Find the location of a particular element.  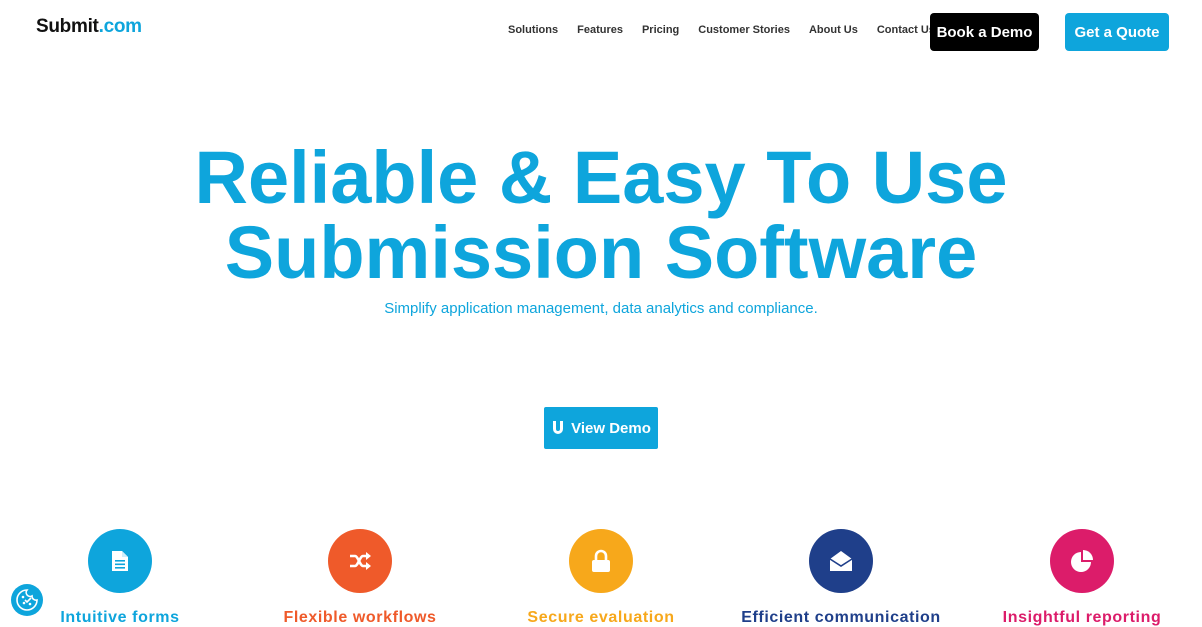

document-icon is located at coordinates (120, 561).